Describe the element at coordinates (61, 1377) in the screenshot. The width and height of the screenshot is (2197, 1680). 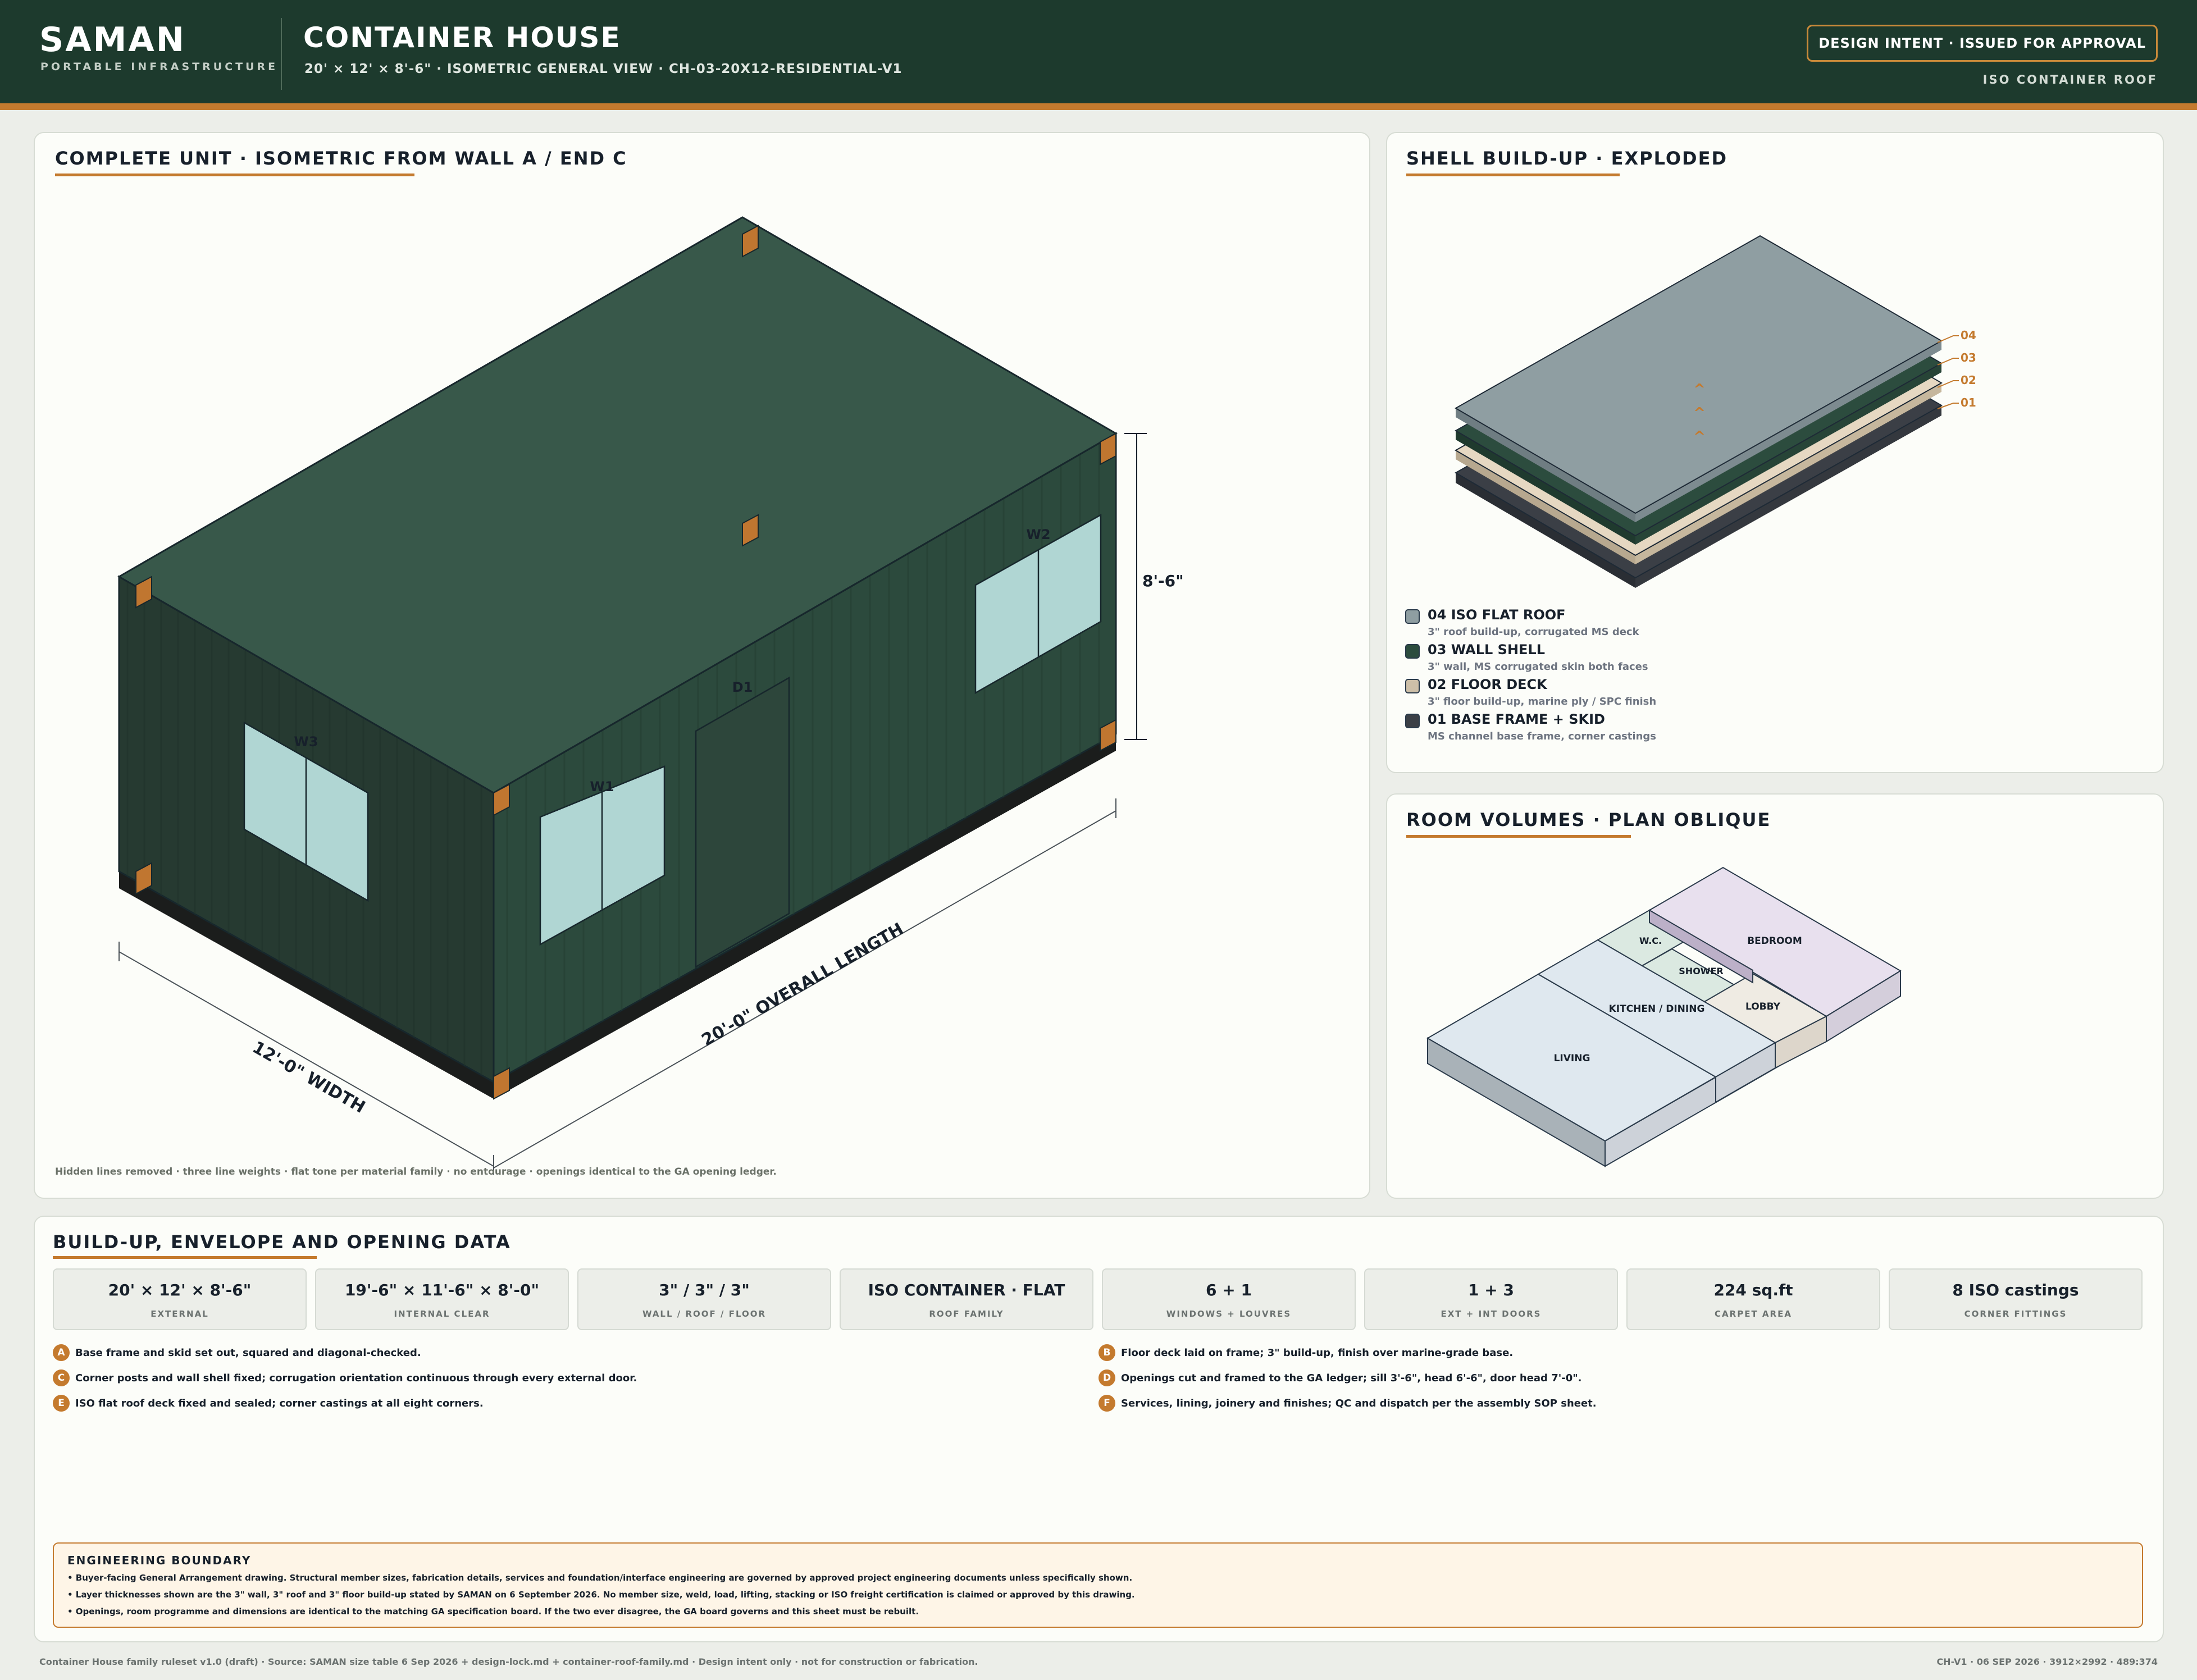
I see `step-badge: C` at that location.